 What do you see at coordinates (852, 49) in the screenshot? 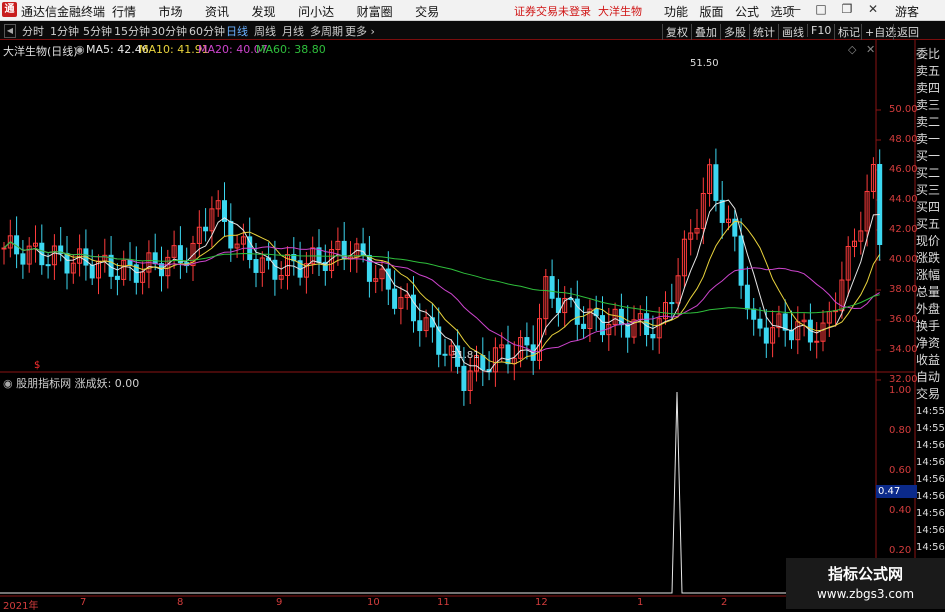
I see `chart-settings-icon: ◇` at bounding box center [852, 49].